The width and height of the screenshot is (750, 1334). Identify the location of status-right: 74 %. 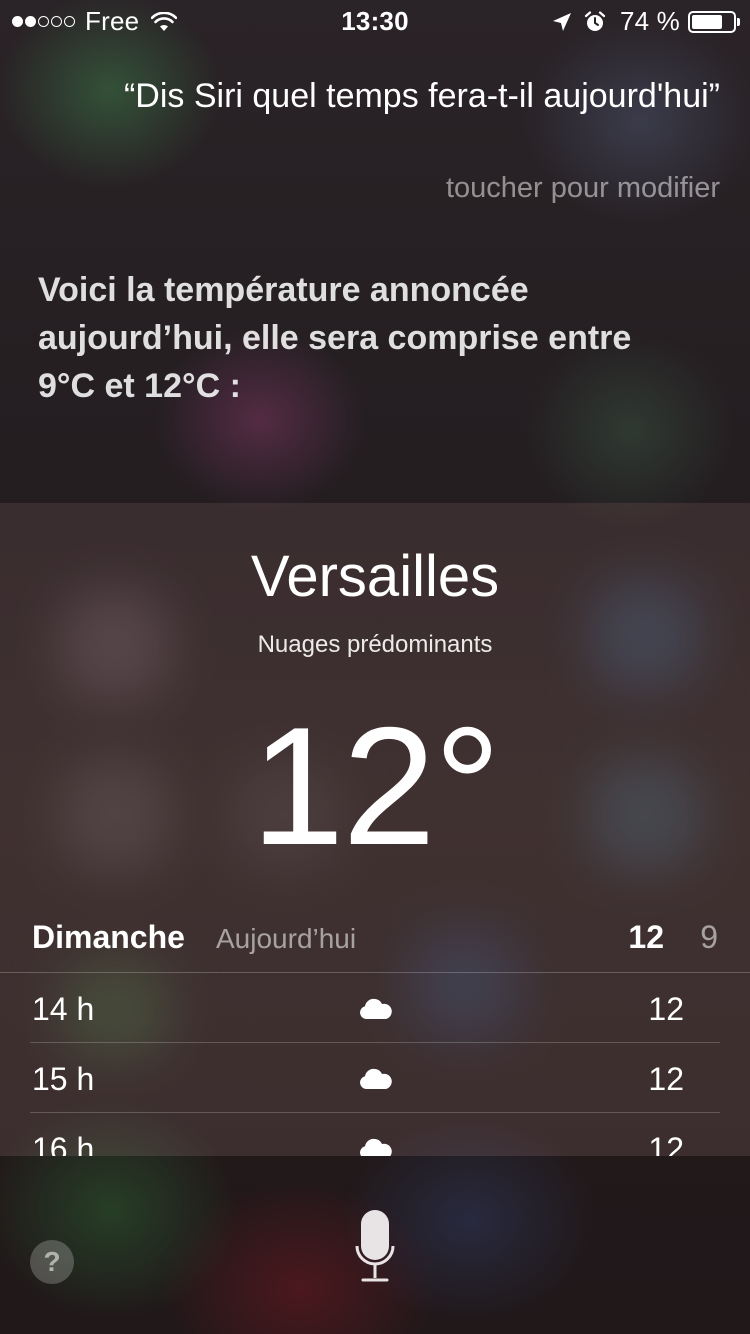
(646, 21).